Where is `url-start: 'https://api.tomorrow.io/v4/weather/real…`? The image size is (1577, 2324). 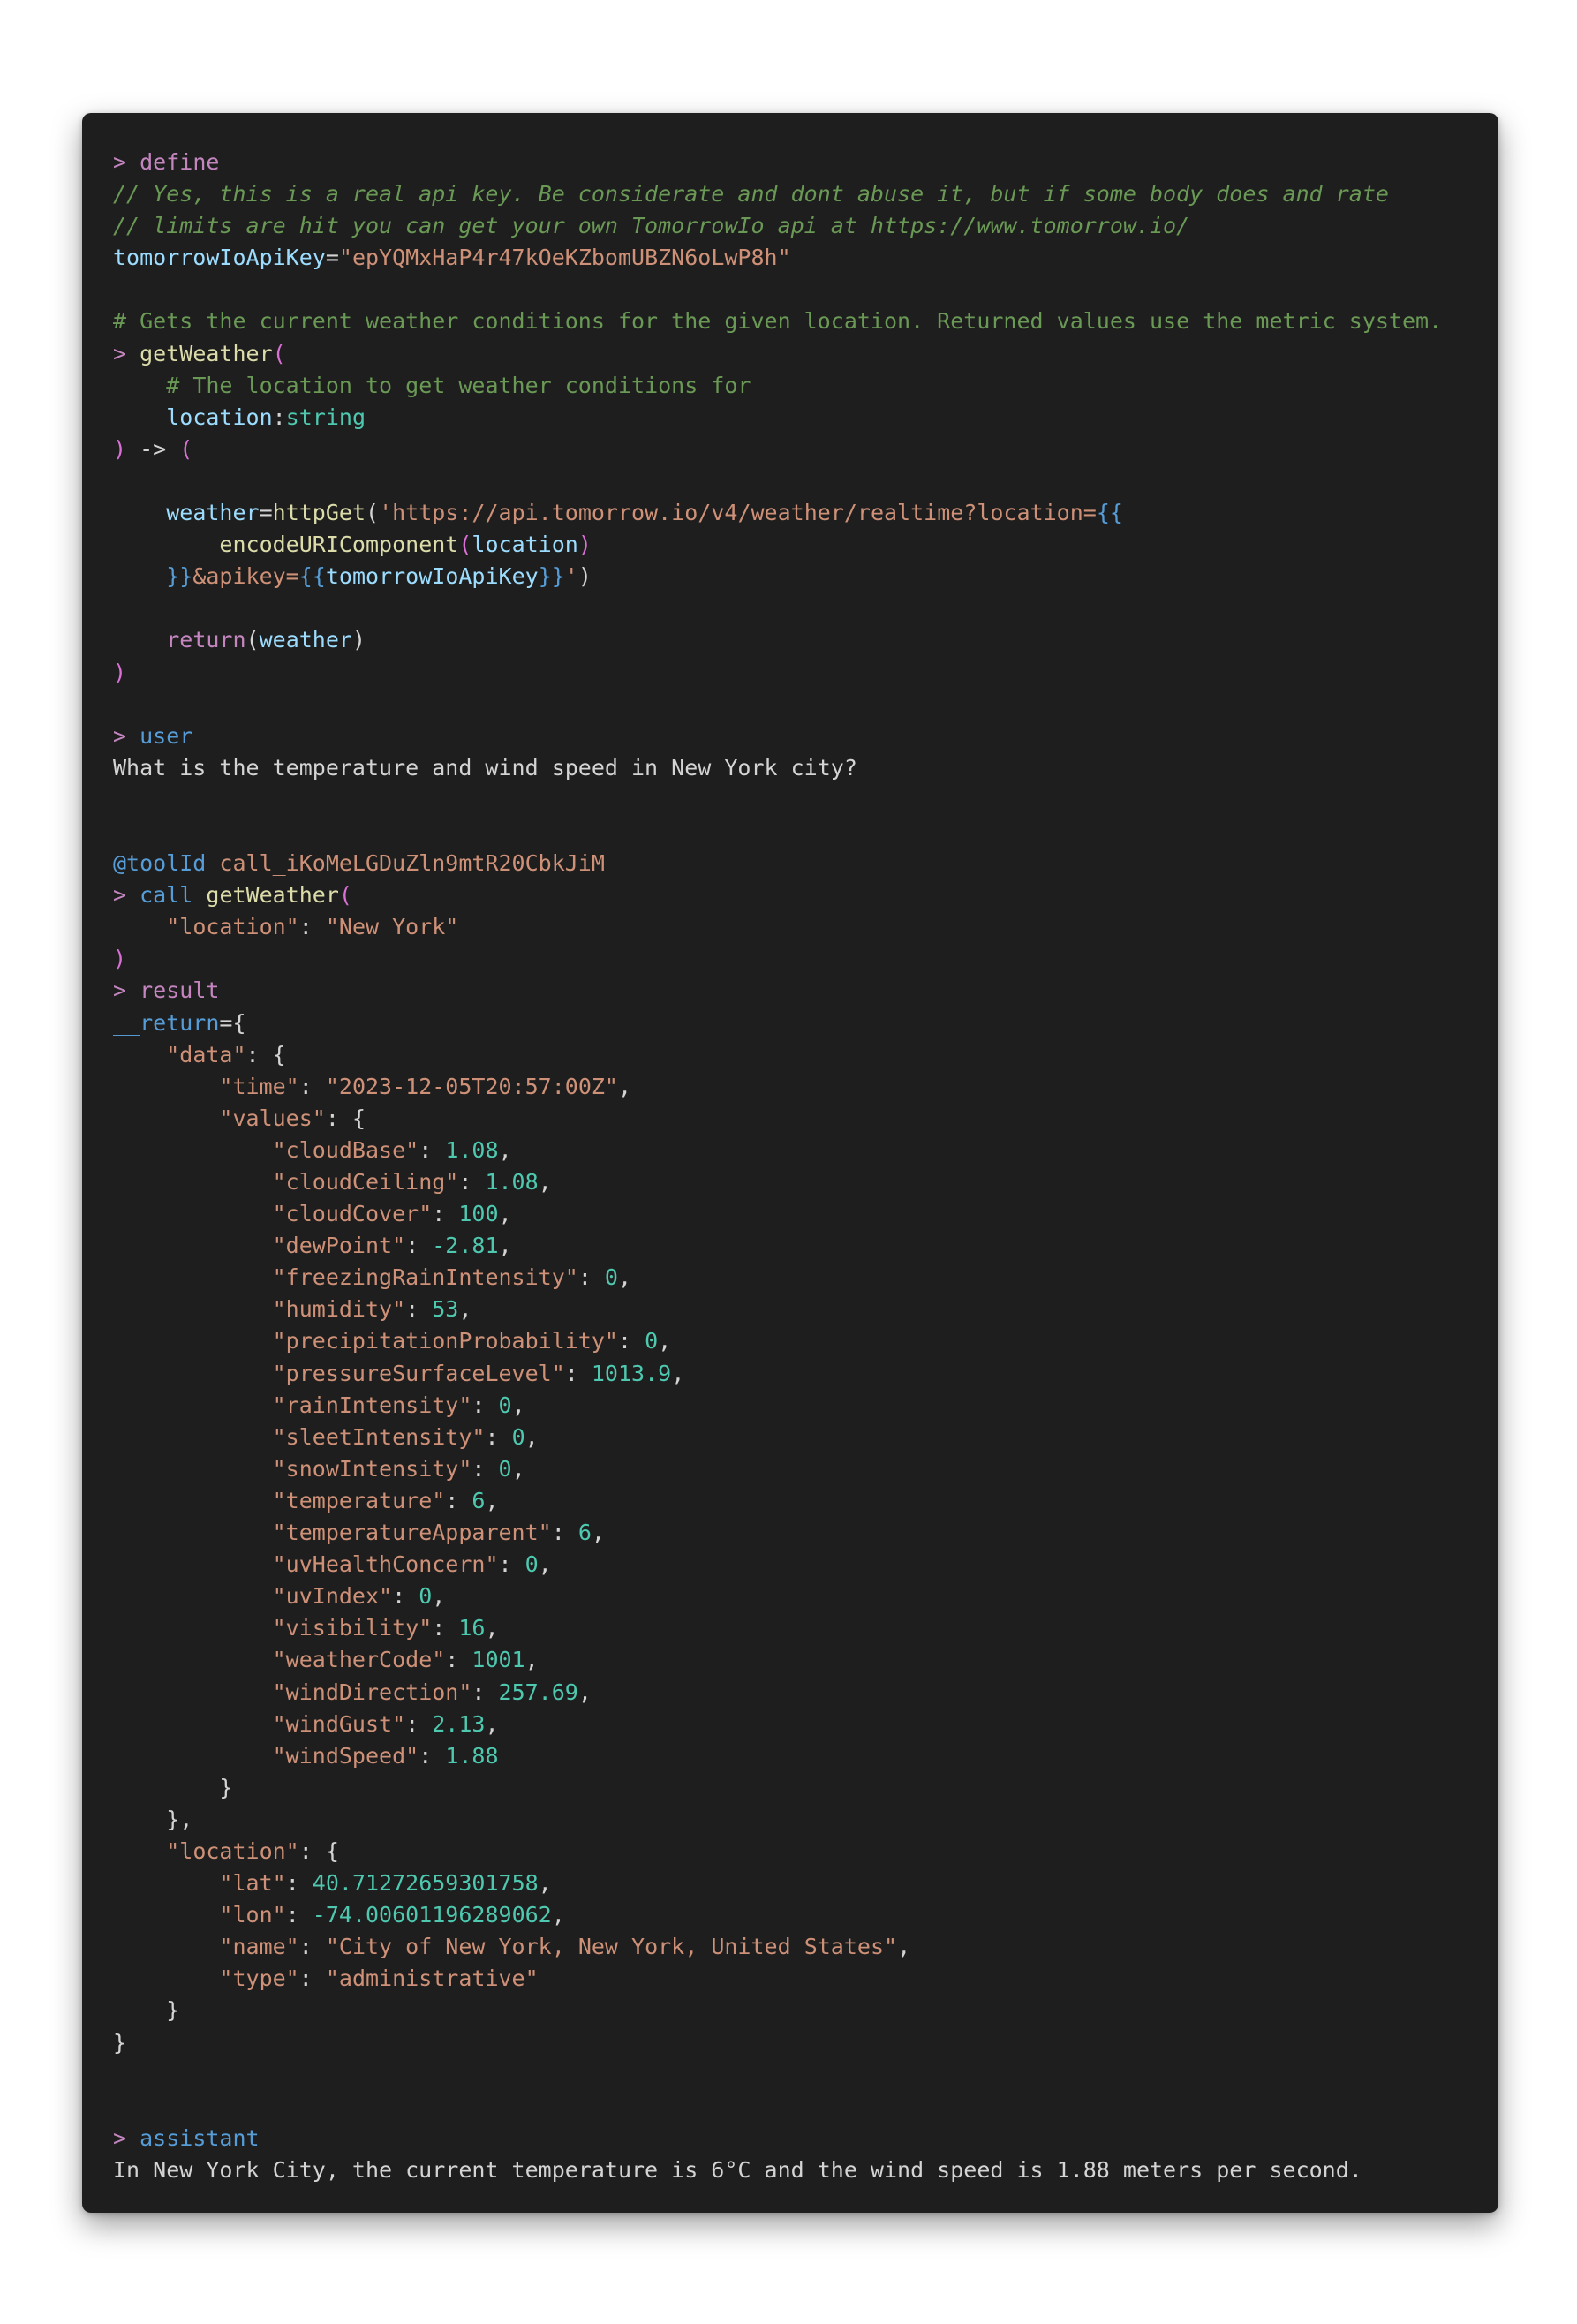
url-start: 'https://api.tomorrow.io/v4/weather/real… is located at coordinates (738, 513).